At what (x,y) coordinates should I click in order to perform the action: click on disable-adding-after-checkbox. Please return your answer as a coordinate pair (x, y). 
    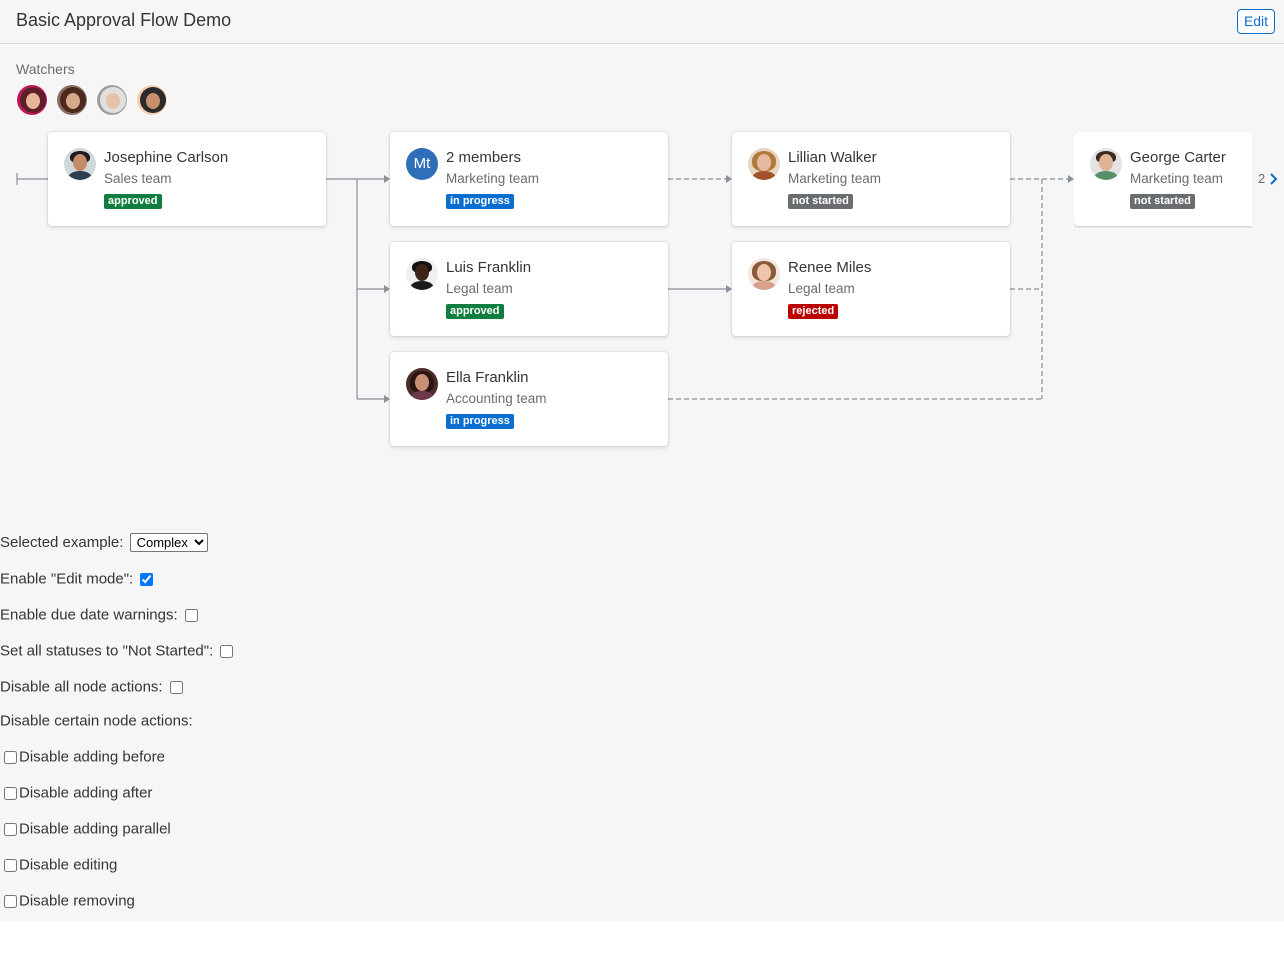
    Looking at the image, I should click on (10, 793).